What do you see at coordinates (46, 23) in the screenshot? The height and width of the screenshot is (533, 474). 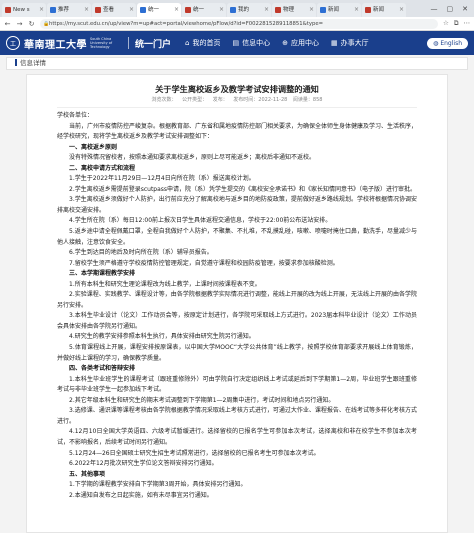 I see `lock-icon: 🔒` at bounding box center [46, 23].